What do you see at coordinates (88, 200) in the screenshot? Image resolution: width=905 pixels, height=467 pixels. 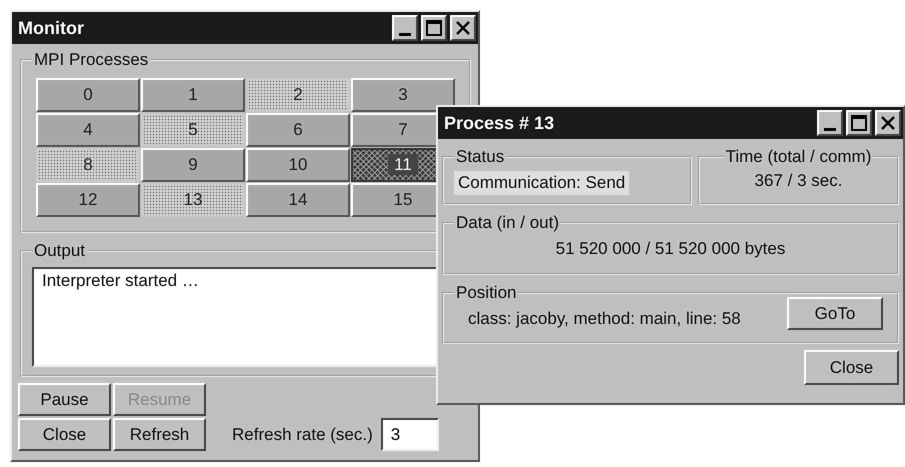 I see `process-button: 12` at bounding box center [88, 200].